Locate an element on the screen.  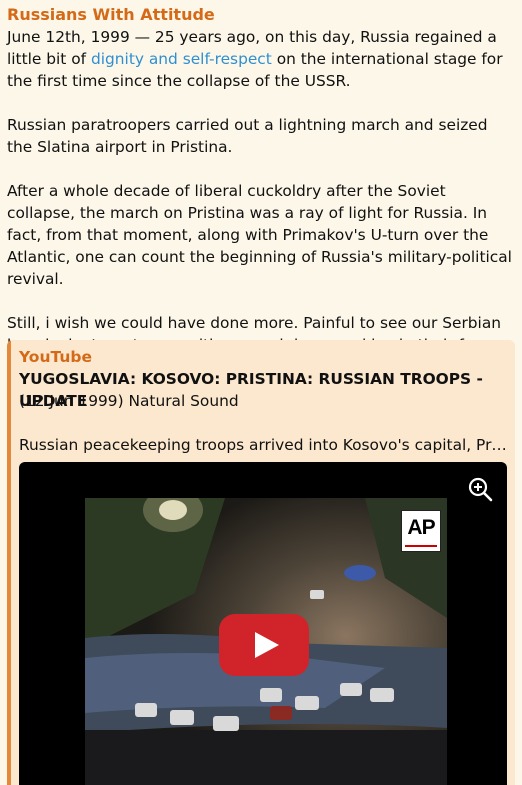
zoom-in-icon is located at coordinates (480, 489).